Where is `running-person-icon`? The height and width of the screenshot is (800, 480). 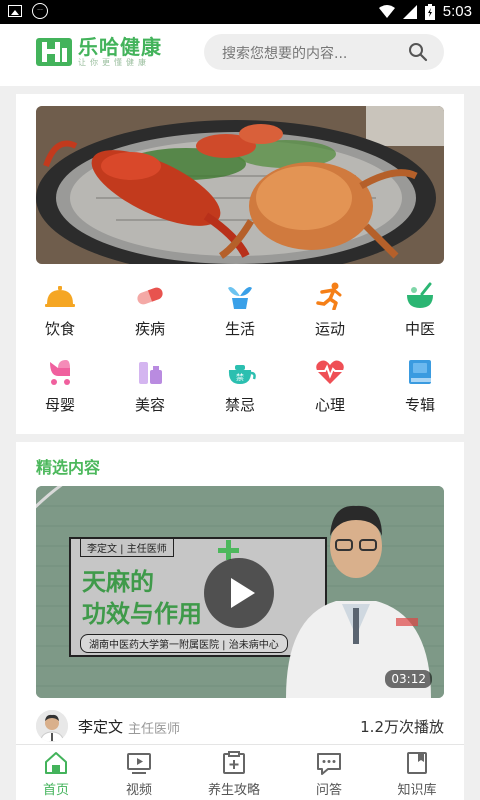 running-person-icon is located at coordinates (329, 296).